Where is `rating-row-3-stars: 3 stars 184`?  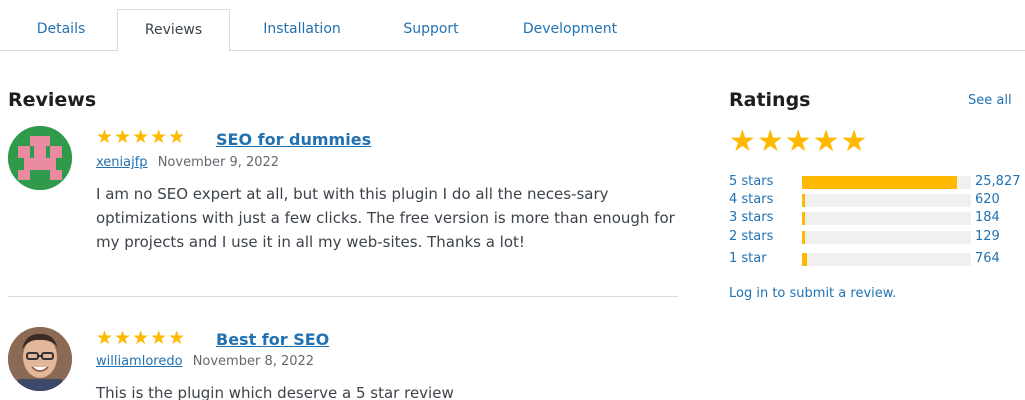
rating-row-3-stars: 3 stars 184 is located at coordinates (877, 217).